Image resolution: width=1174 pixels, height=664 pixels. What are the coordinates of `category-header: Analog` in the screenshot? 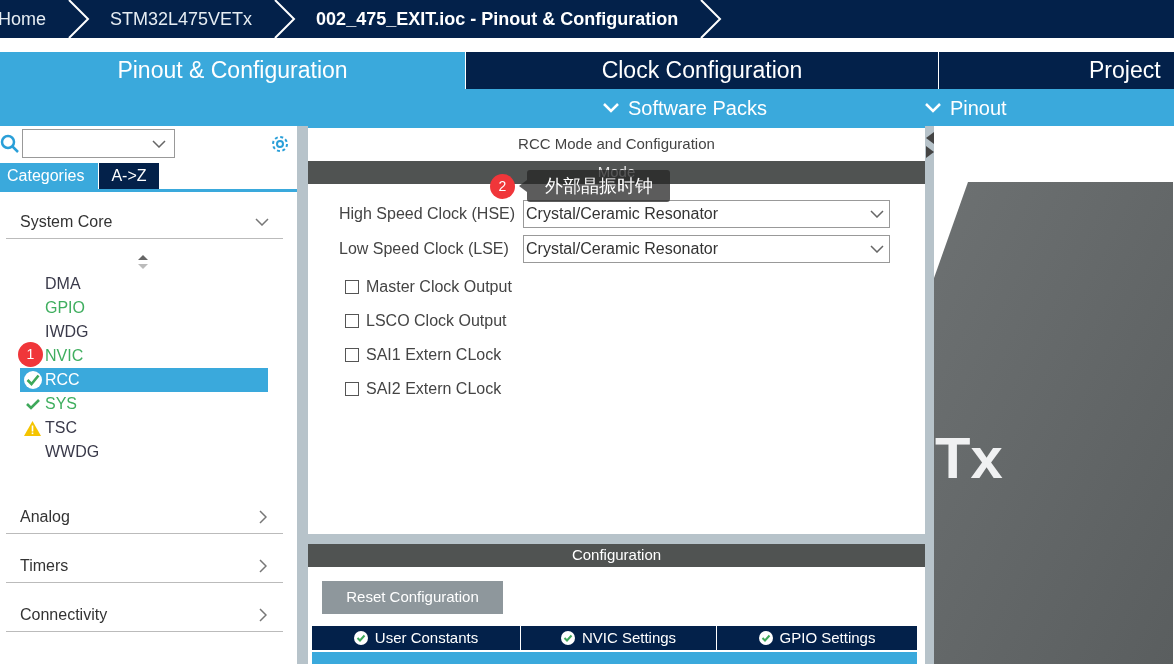 It's located at (139, 517).